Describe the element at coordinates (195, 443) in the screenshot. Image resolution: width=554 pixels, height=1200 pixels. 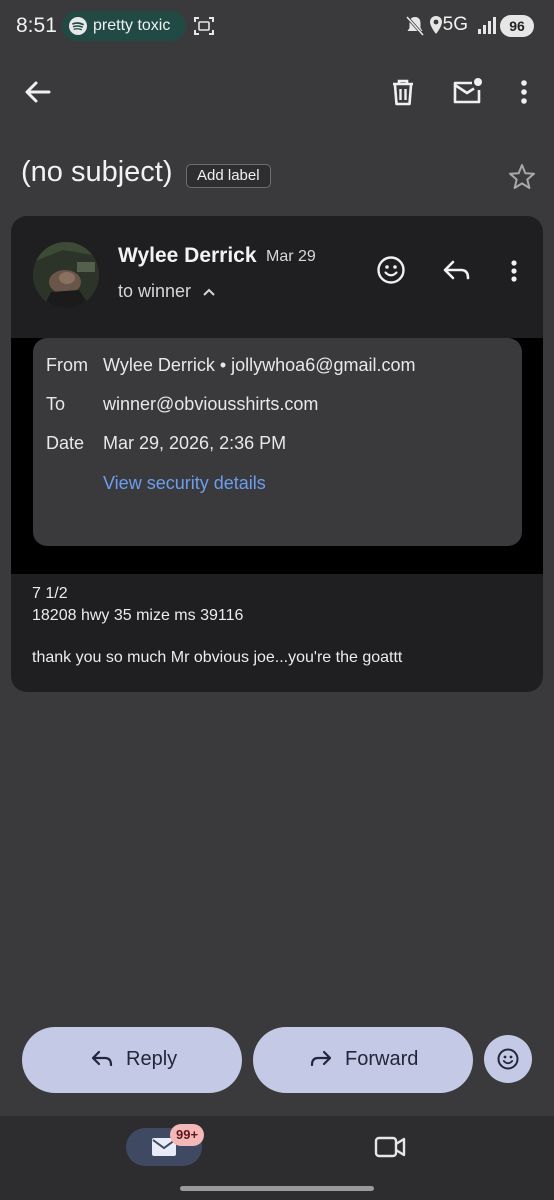
I see `date-value: Mar 29, 2026, 2:36 PM` at that location.